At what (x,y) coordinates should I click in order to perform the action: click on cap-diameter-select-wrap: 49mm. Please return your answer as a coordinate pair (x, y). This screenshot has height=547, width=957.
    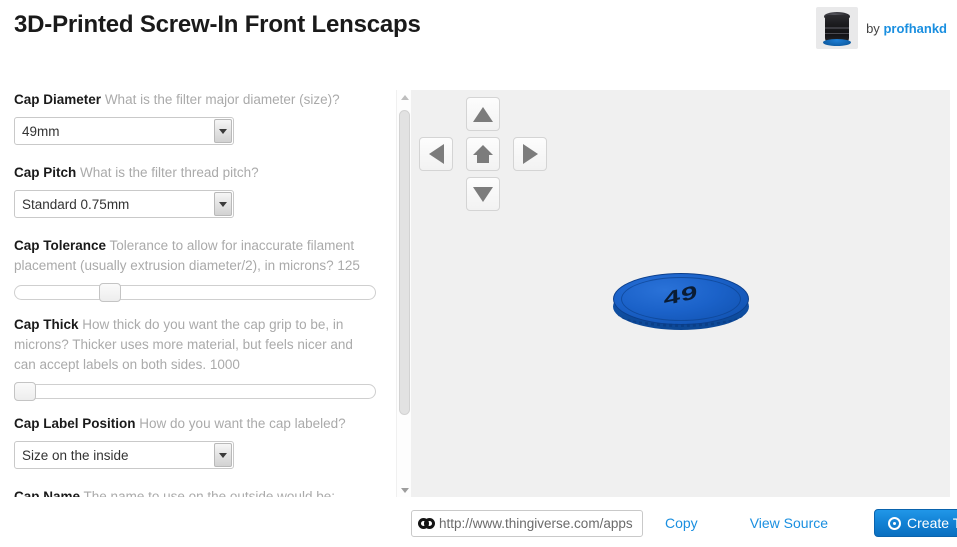
    Looking at the image, I should click on (124, 131).